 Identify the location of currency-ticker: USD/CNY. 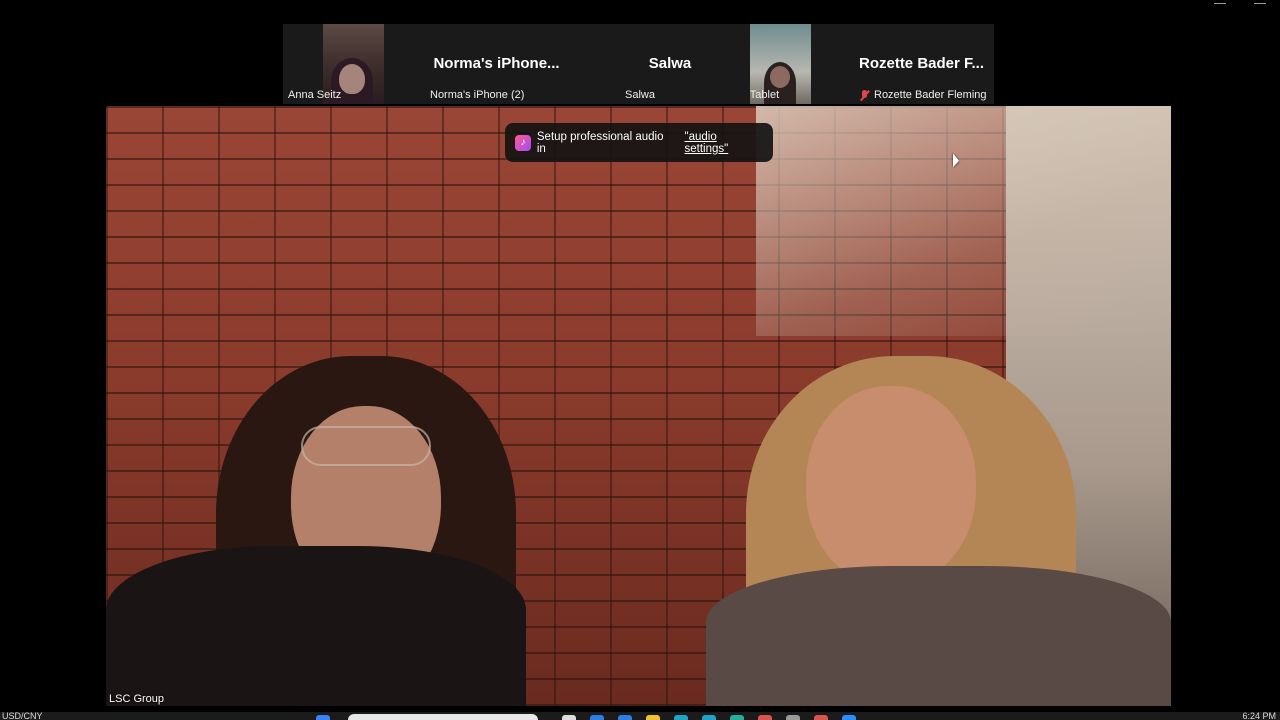
(22, 715).